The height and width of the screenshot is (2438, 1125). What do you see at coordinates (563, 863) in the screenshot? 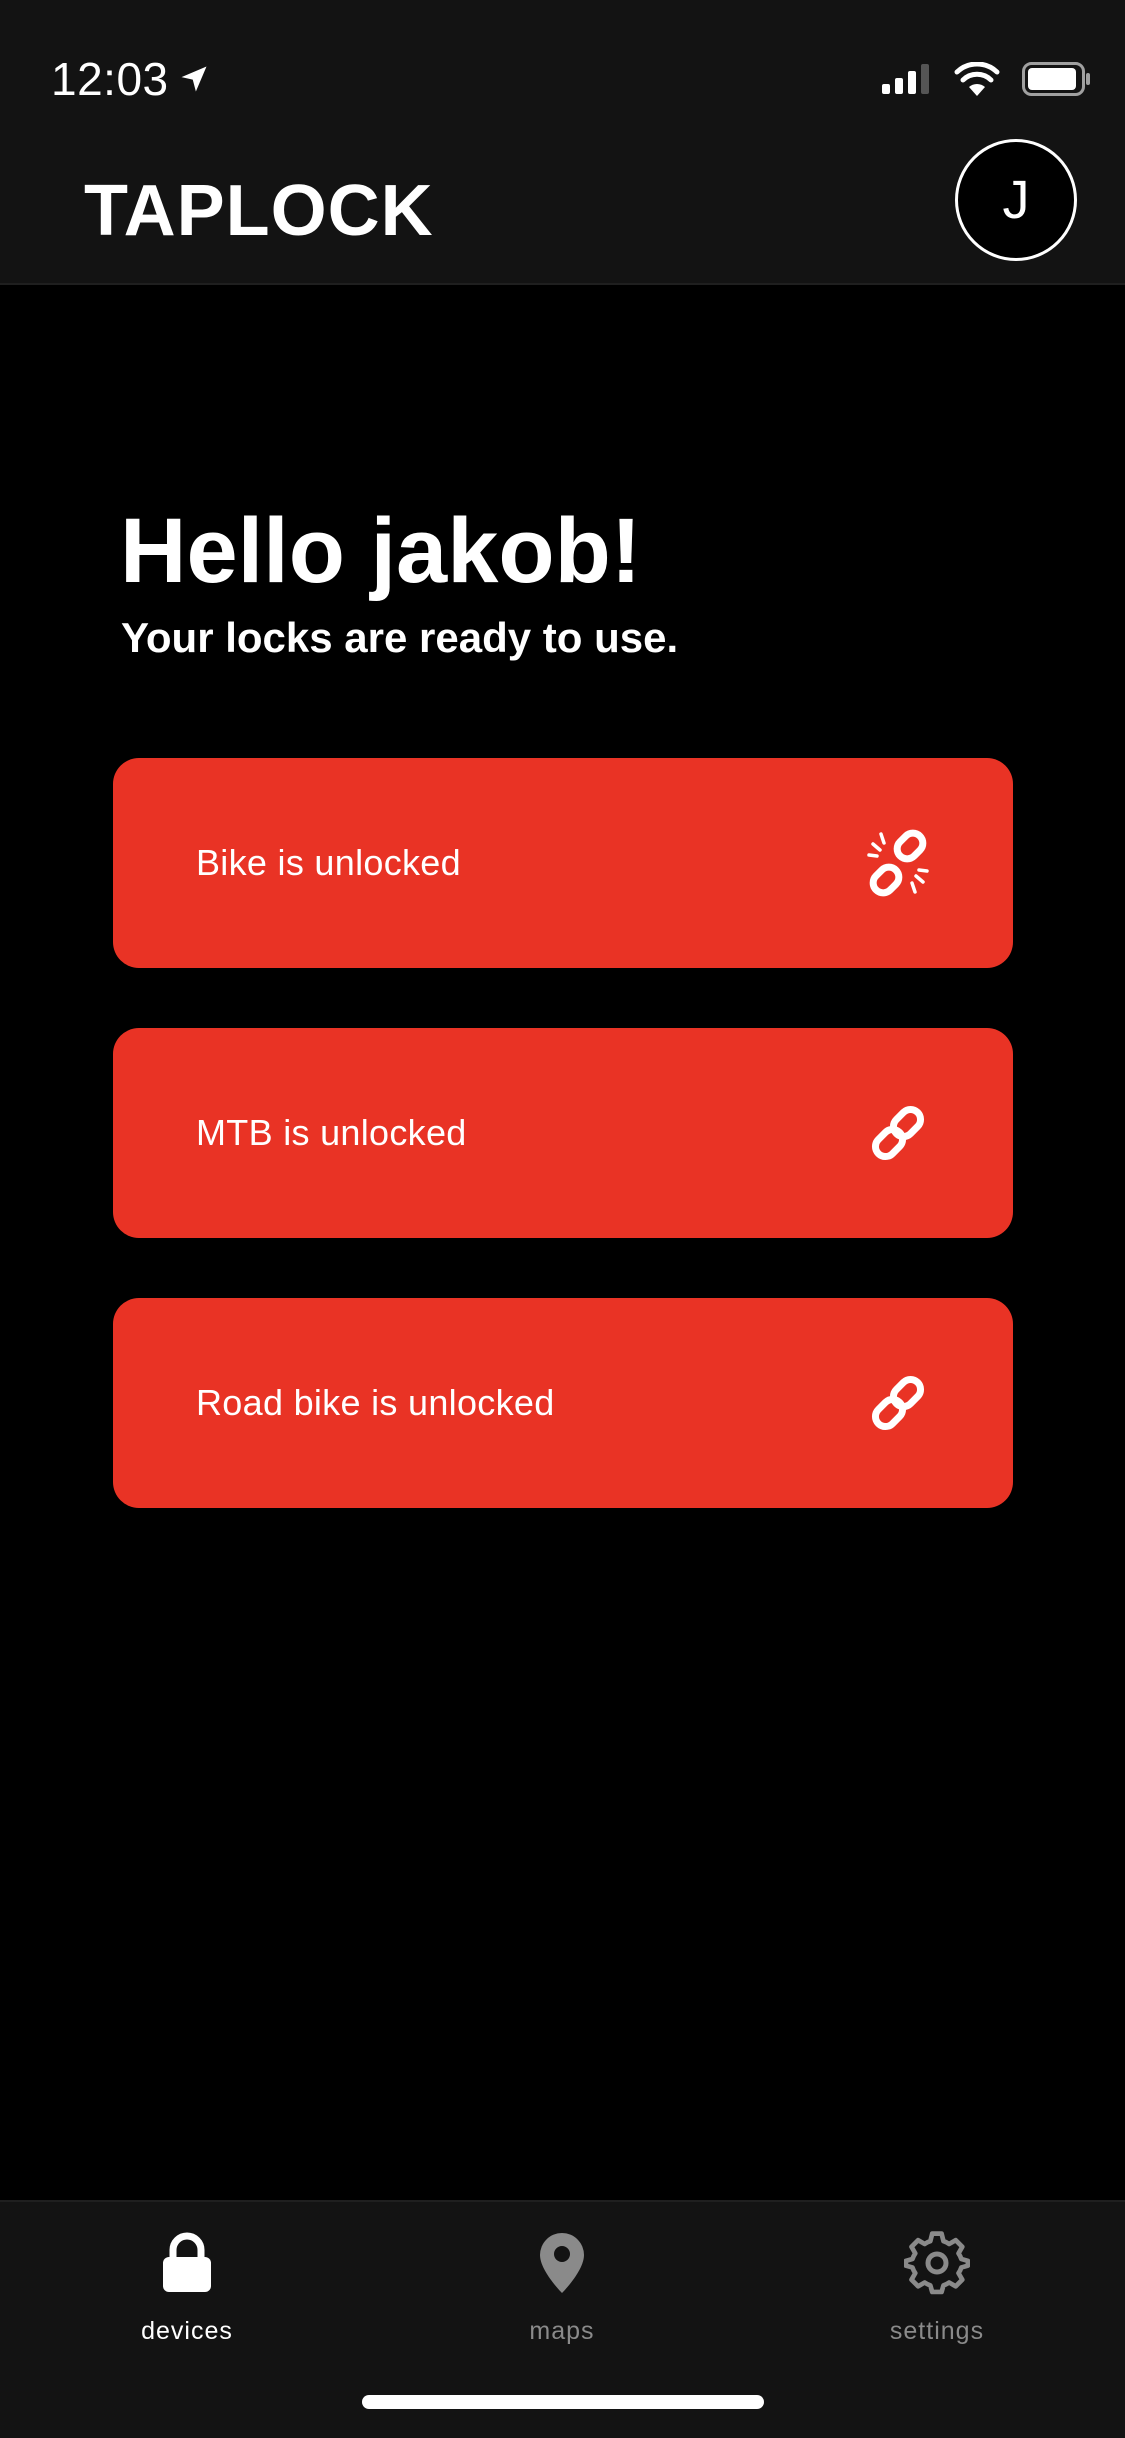
I see `lock-card-bike: Bike is unlocked` at bounding box center [563, 863].